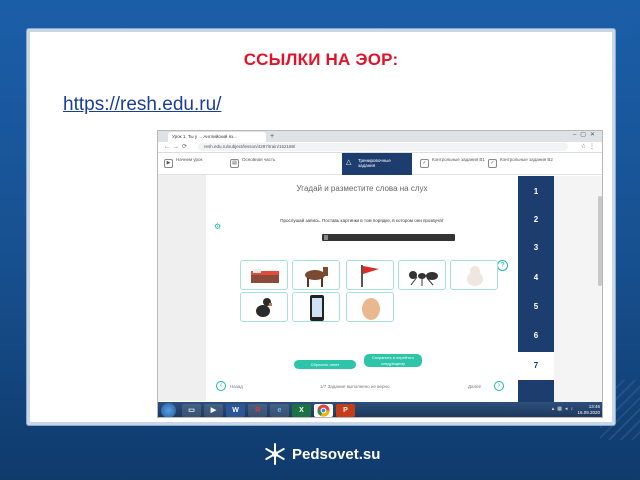 The width and height of the screenshot is (640, 480). I want to click on excel-icon: X, so click(301, 410).